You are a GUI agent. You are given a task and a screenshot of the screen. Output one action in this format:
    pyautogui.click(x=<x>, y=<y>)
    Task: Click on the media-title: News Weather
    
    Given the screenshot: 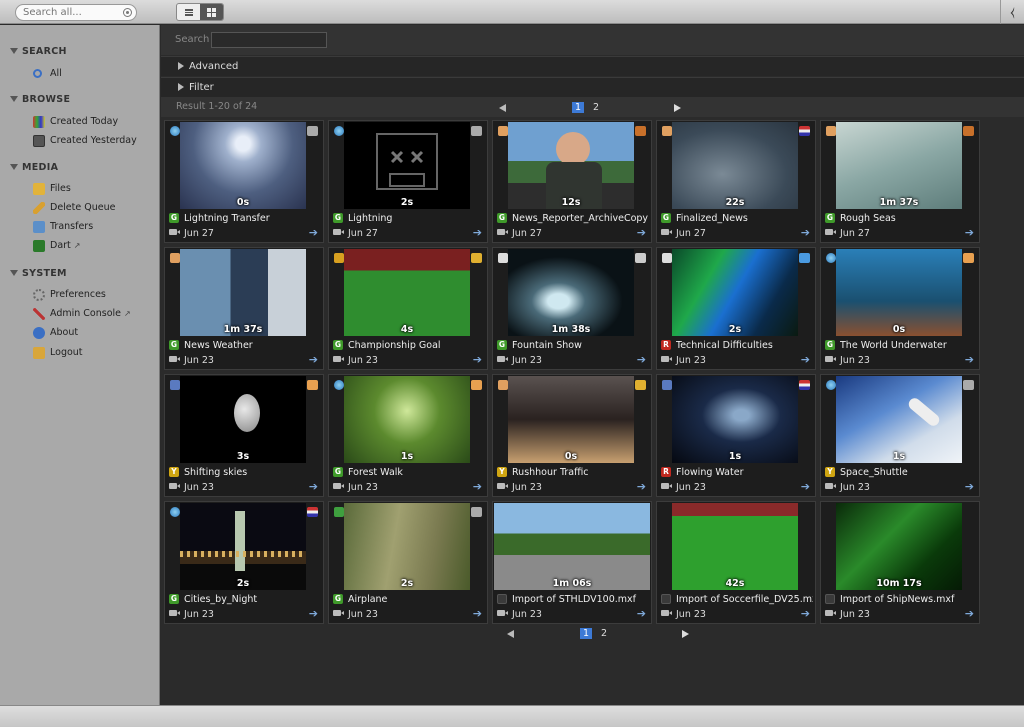 What is the action you would take?
    pyautogui.click(x=252, y=345)
    